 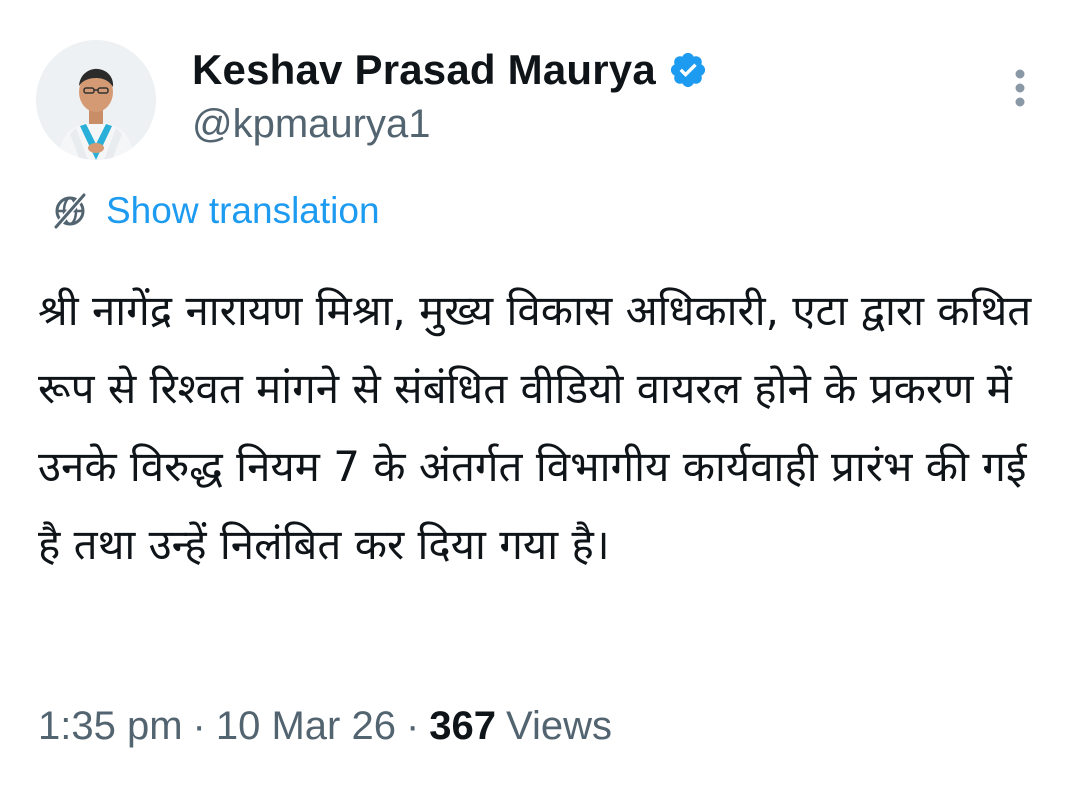 I want to click on tweet-date: 10 Mar 26, so click(x=306, y=726).